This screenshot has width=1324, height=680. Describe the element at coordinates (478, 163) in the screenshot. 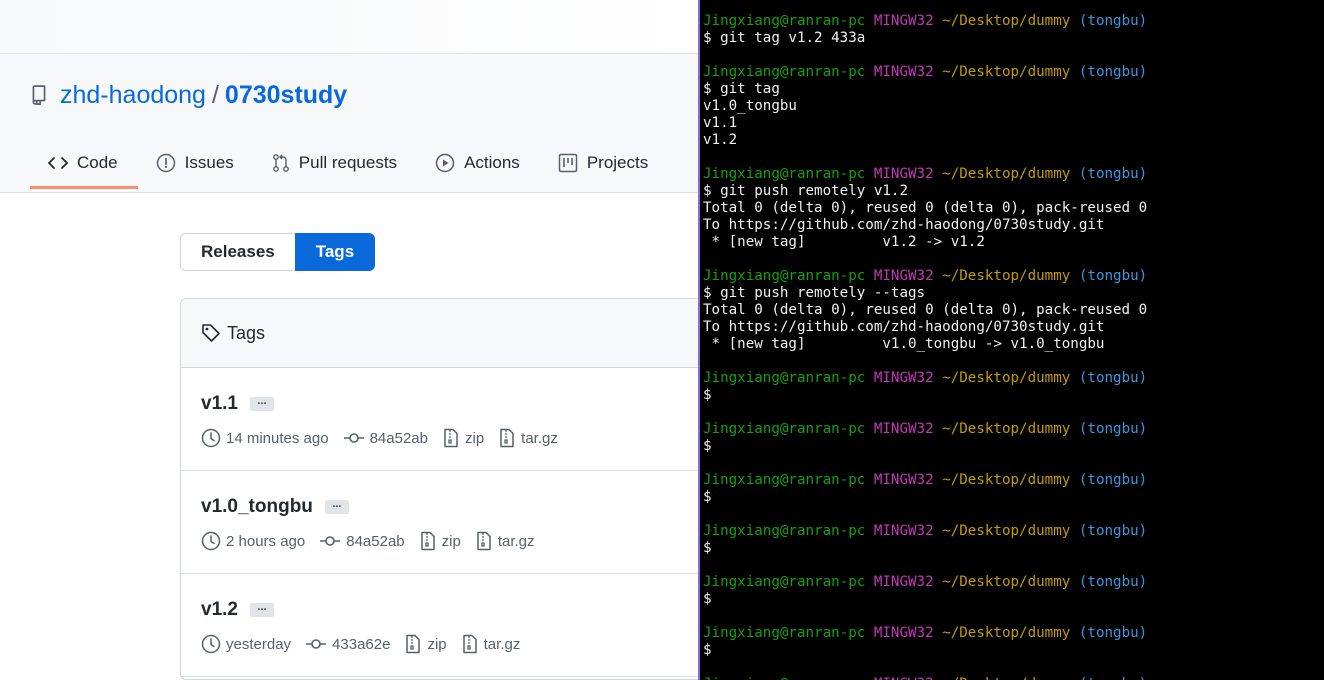

I see `tab-actions: Actions` at that location.